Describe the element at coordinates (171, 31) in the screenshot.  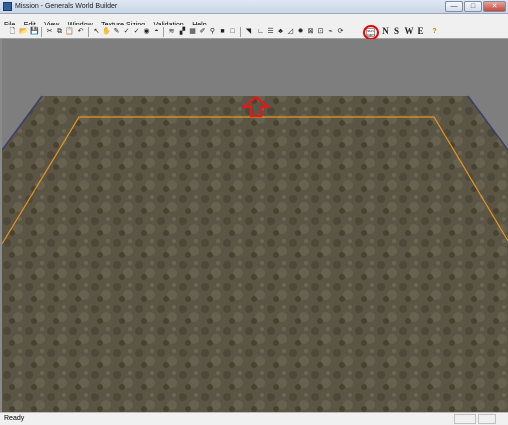
I see `texture-tool-icon: ≋` at that location.